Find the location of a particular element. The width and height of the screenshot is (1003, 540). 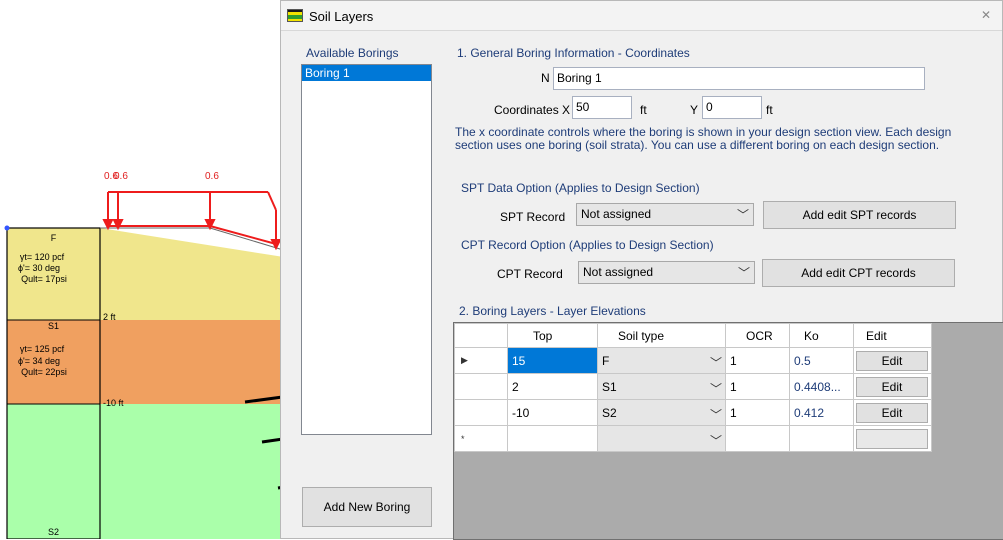

new-row: * ﹀ is located at coordinates (693, 438).